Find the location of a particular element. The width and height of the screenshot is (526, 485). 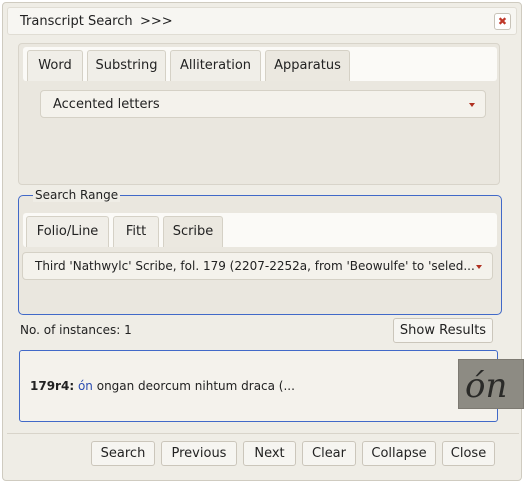

manuscript-thumbnail: ón is located at coordinates (491, 384).